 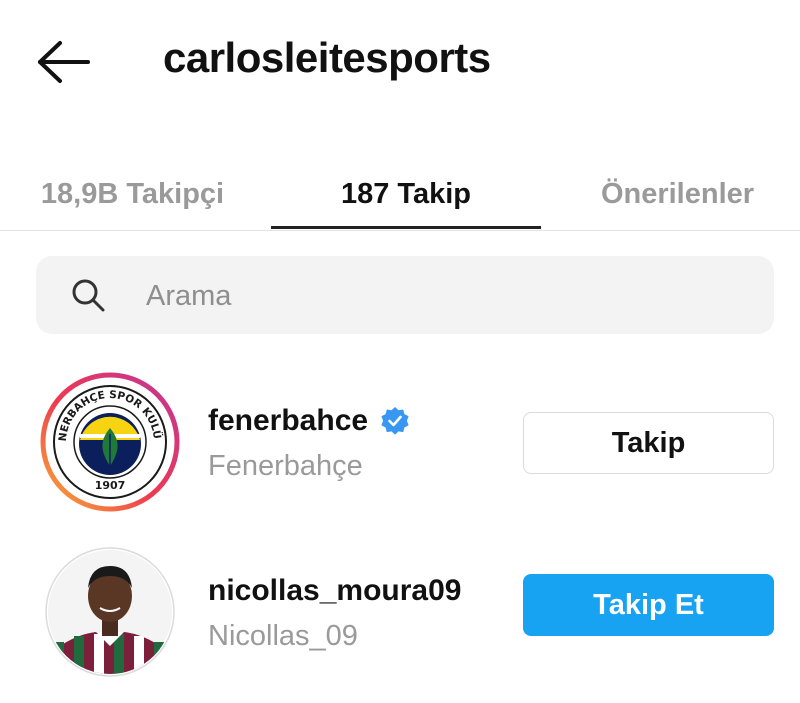 I want to click on search-icon, so click(x=88, y=295).